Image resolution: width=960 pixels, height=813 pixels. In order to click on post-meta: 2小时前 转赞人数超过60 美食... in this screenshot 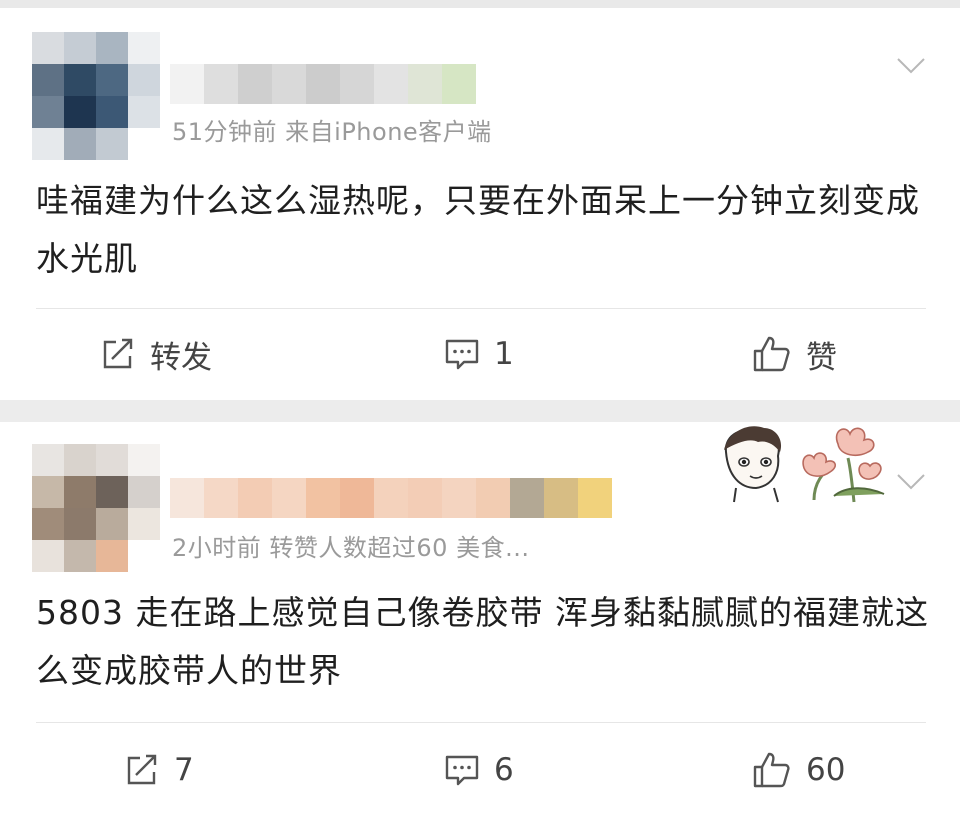, I will do `click(351, 548)`.